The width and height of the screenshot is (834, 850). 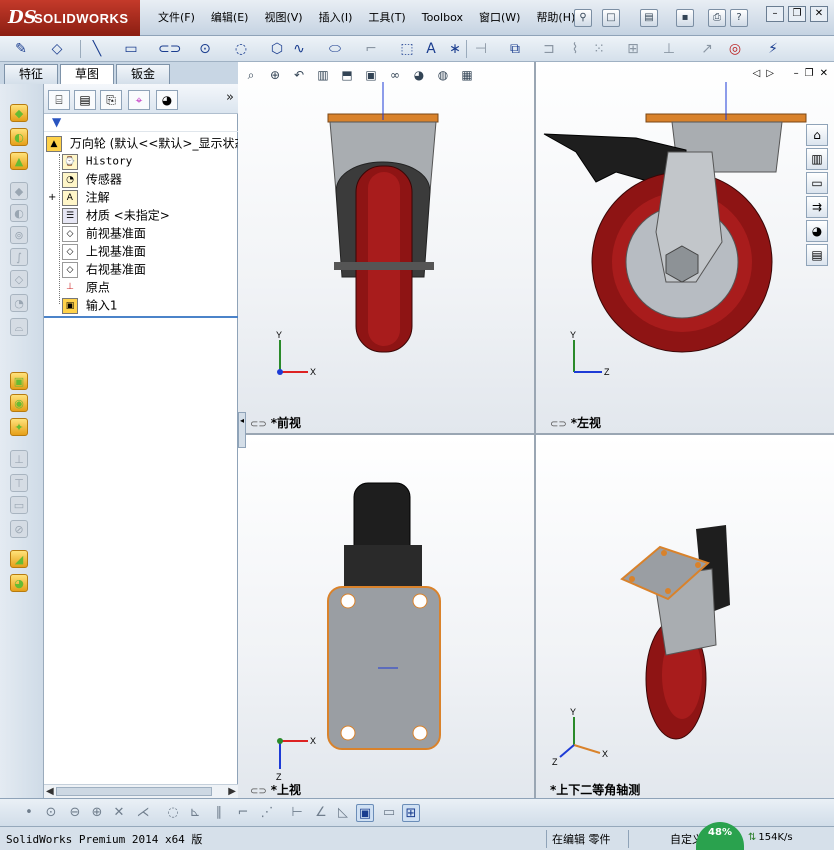 What do you see at coordinates (139, 100) in the screenshot?
I see `dimxpert-tab-icon: ⌖` at bounding box center [139, 100].